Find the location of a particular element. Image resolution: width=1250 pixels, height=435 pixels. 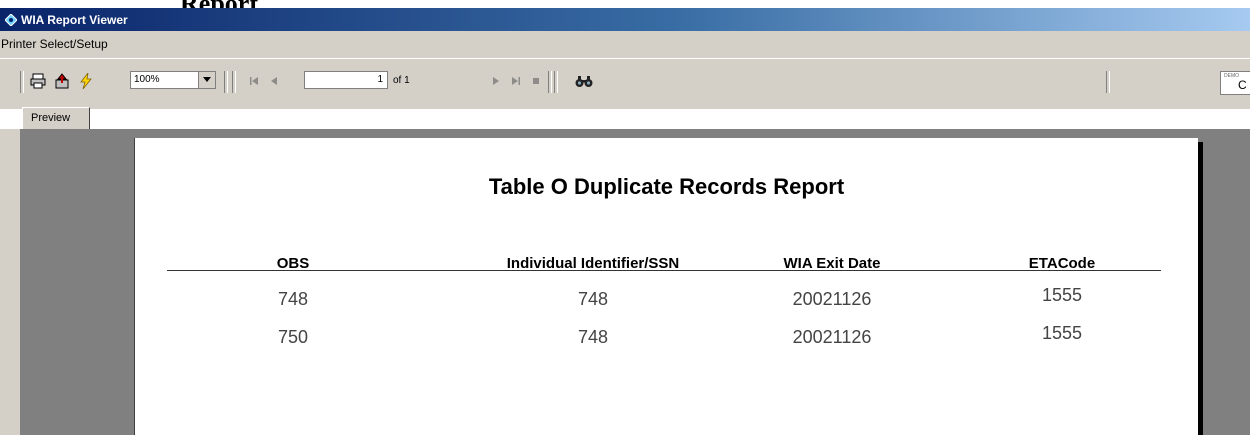

cell-obs: 750 is located at coordinates (293, 337).